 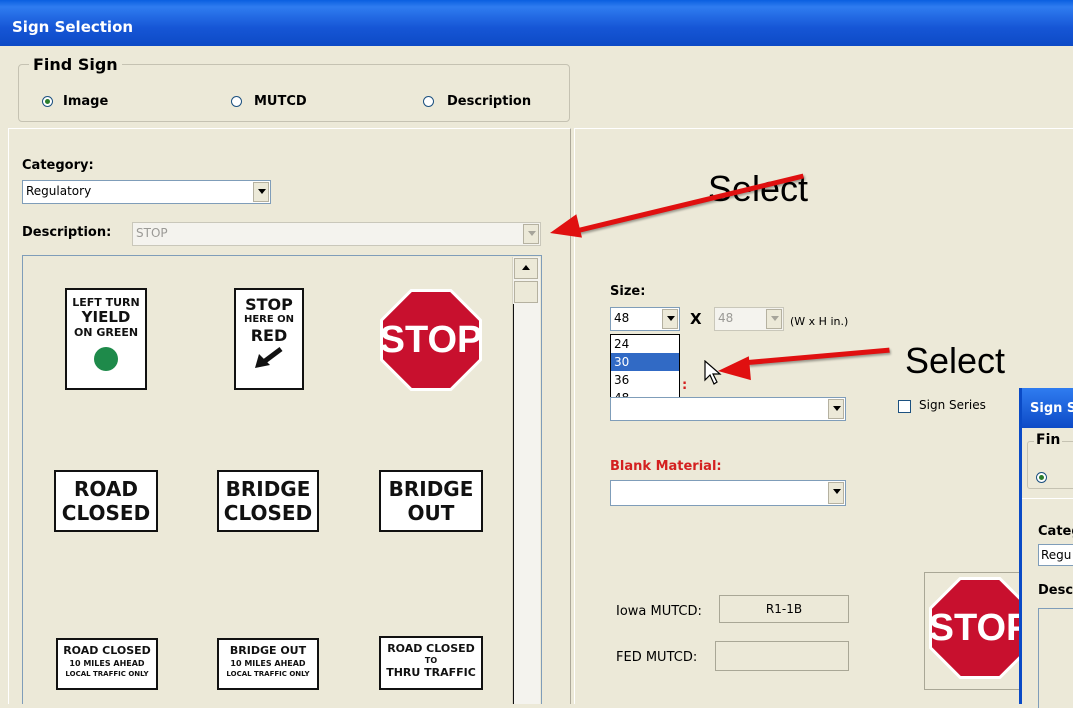 What do you see at coordinates (269, 304) in the screenshot?
I see `sign-line: STOP` at bounding box center [269, 304].